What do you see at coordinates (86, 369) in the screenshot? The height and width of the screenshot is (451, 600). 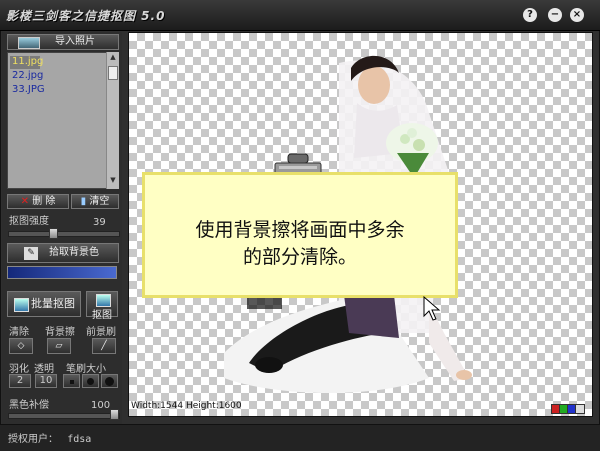 I see `brush-size-label: 笔刷大小` at bounding box center [86, 369].